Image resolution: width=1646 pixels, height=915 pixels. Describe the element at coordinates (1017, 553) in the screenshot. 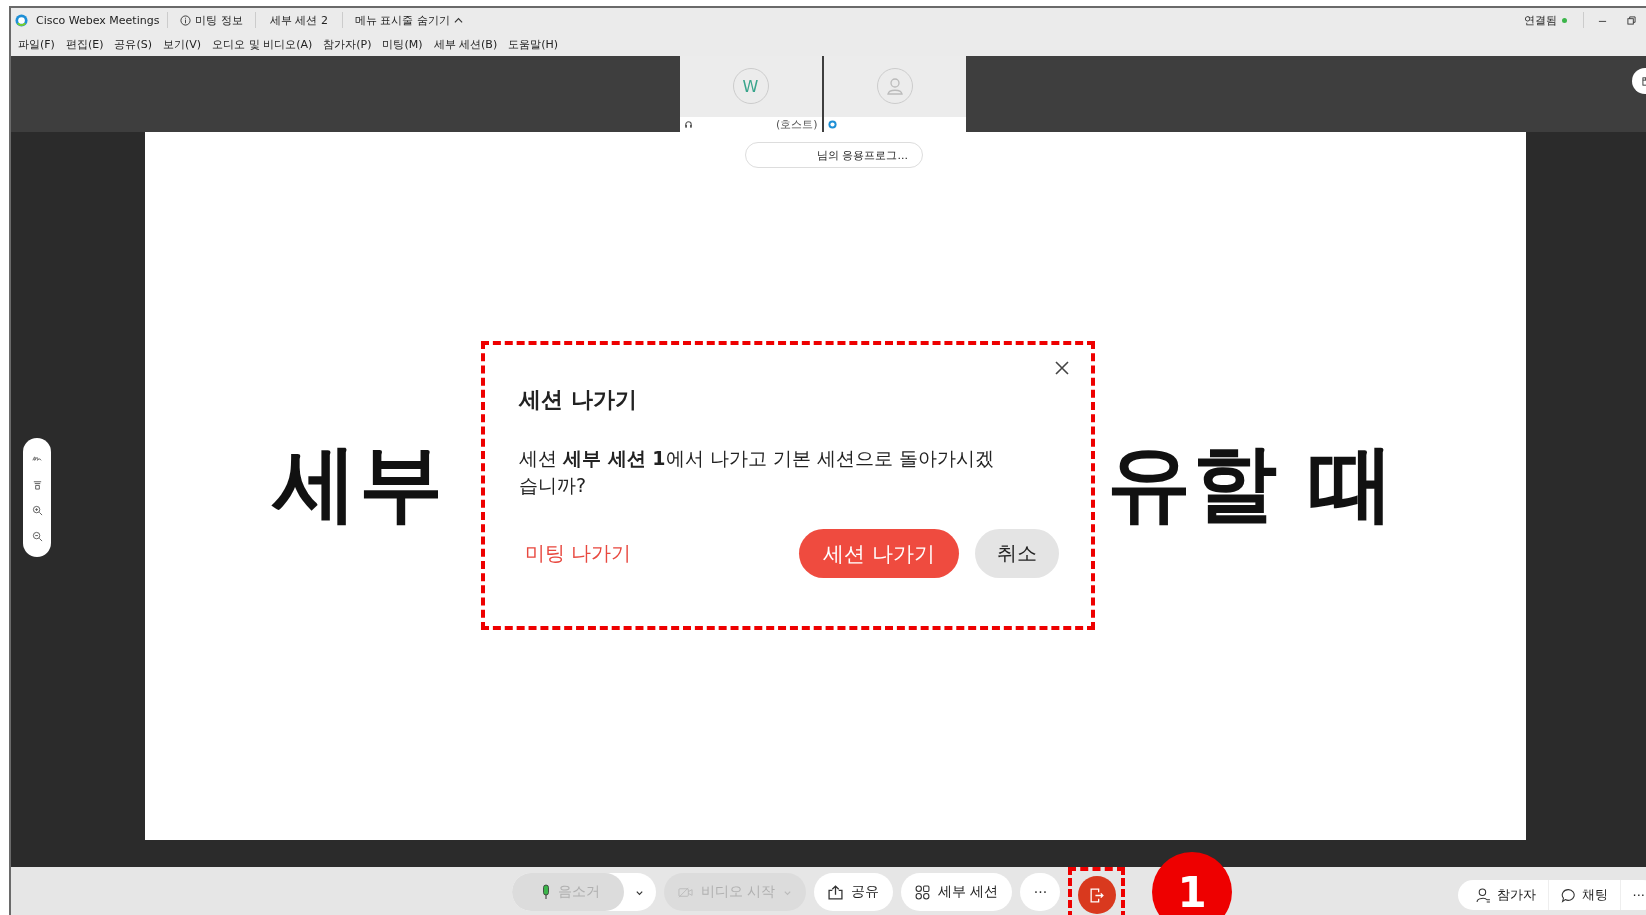

I see `cancel-button: 취소` at that location.